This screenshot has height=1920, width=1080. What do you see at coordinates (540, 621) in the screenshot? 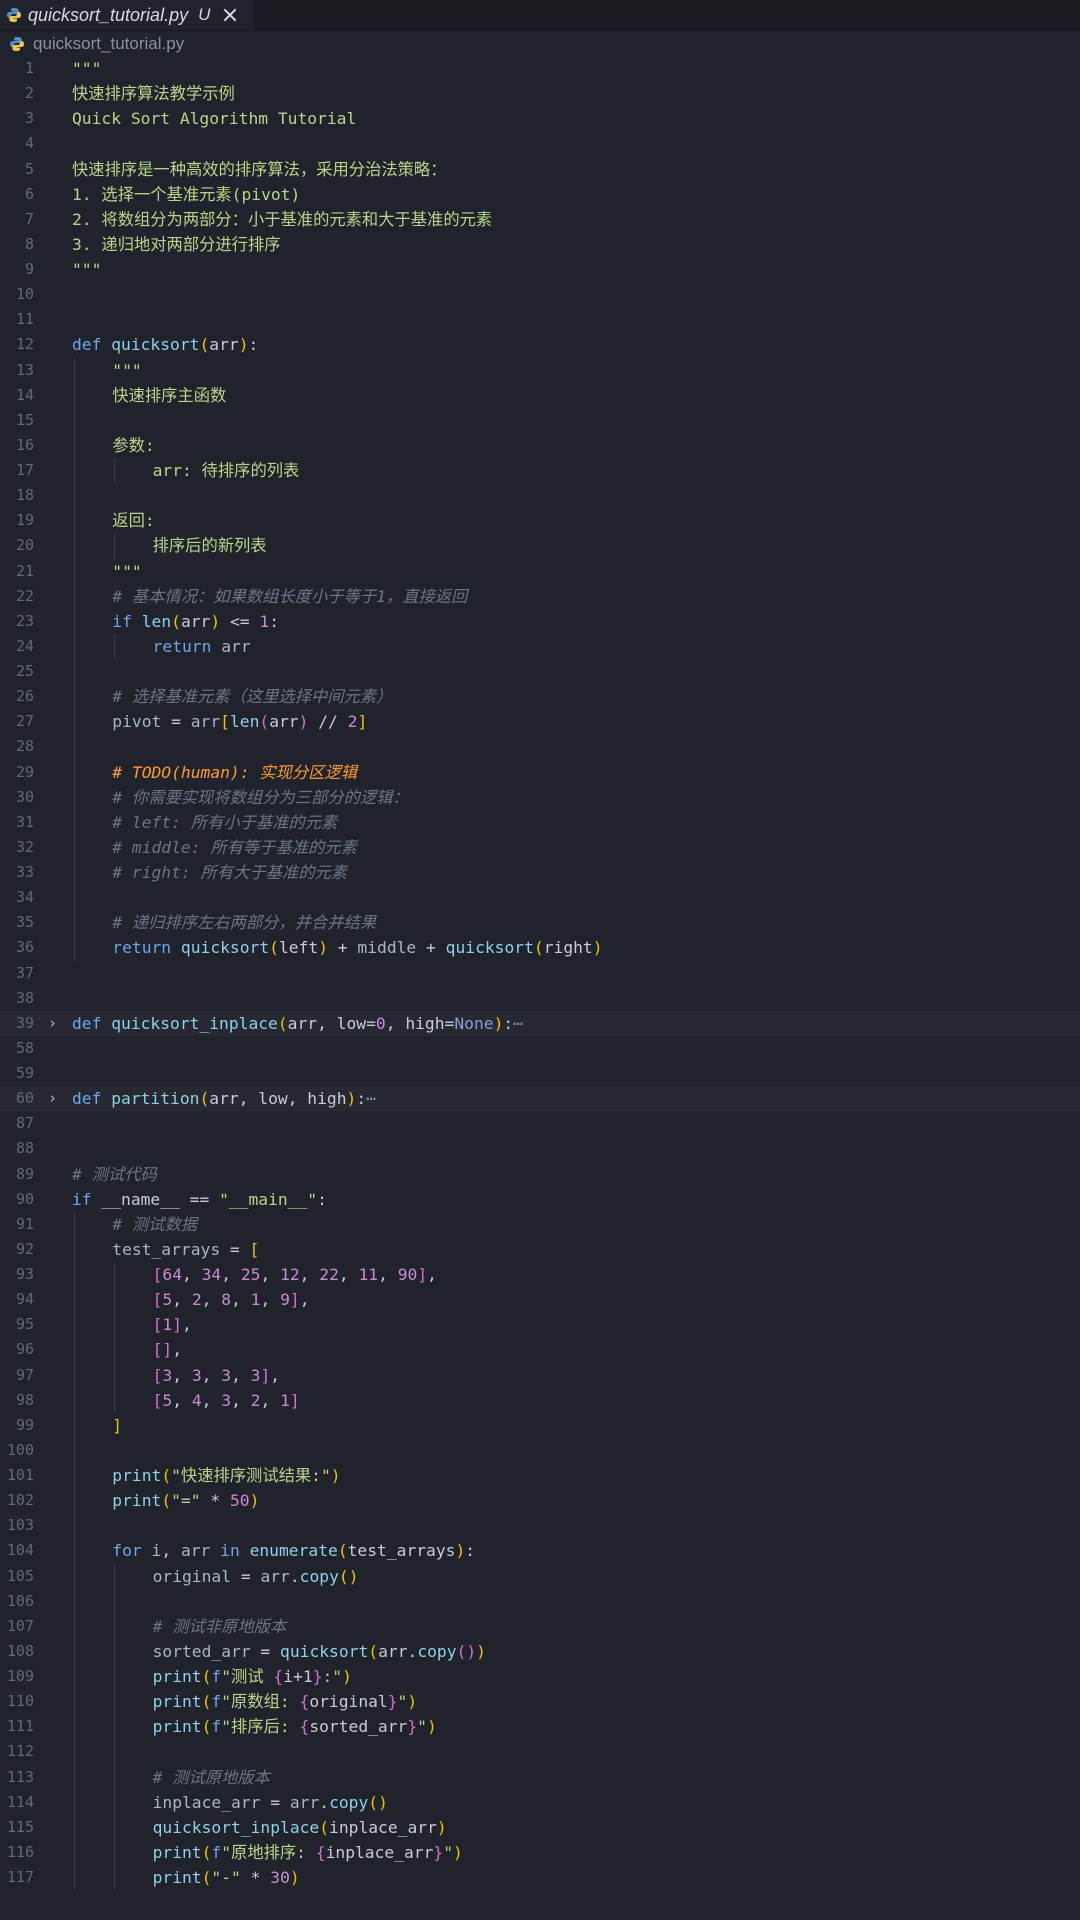
I see `code-line: 23 if len(arr) <= 1:` at bounding box center [540, 621].